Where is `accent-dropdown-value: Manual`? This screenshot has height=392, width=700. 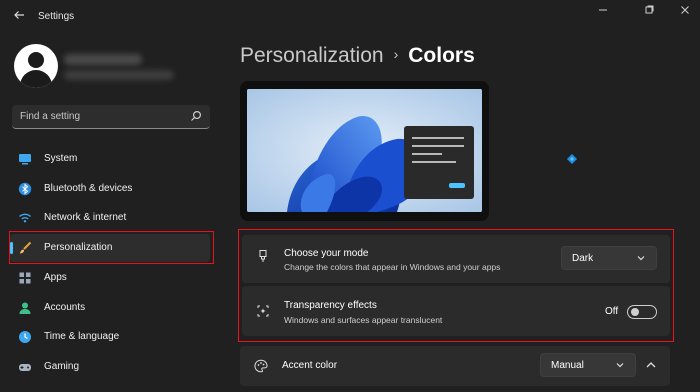 accent-dropdown-value: Manual is located at coordinates (567, 365).